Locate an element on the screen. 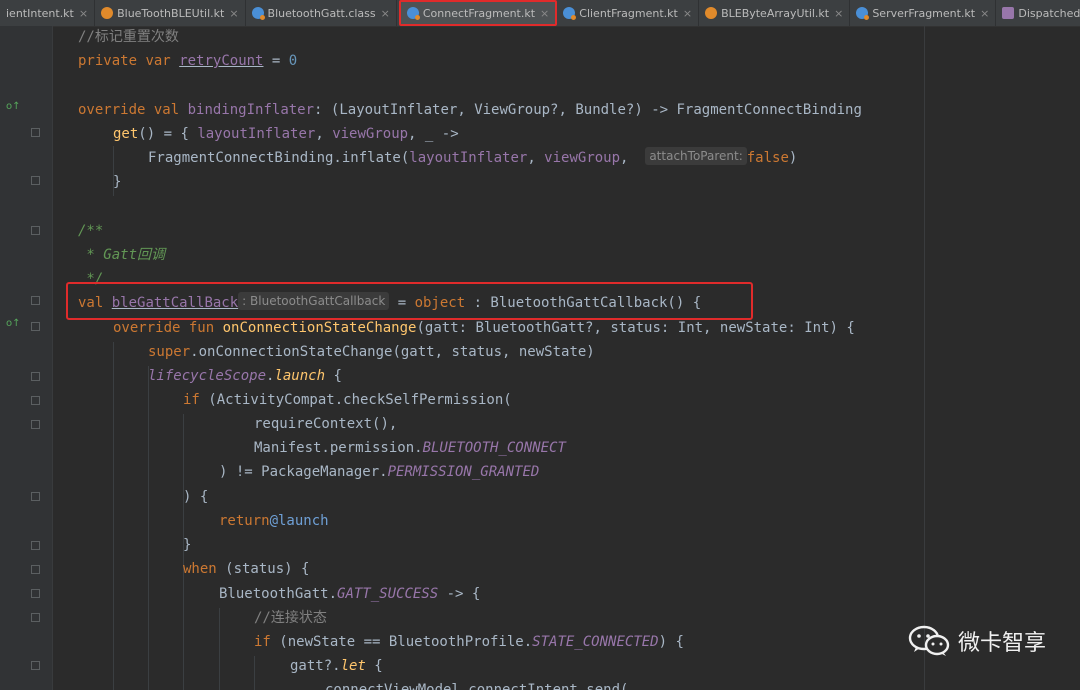 The width and height of the screenshot is (1080, 690). tab-label: BLEByteArrayUtil.kt is located at coordinates (775, 13).